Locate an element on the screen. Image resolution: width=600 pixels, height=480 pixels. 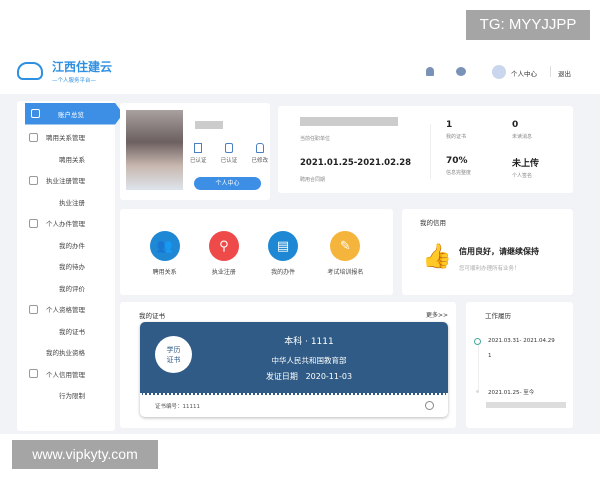
stat-value: 70% is located at coordinates (457, 161).